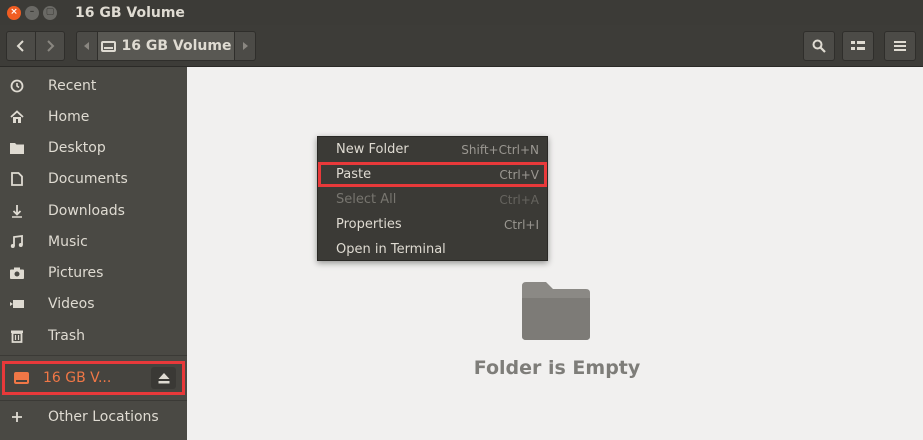  Describe the element at coordinates (17, 273) in the screenshot. I see `camera-icon` at that location.